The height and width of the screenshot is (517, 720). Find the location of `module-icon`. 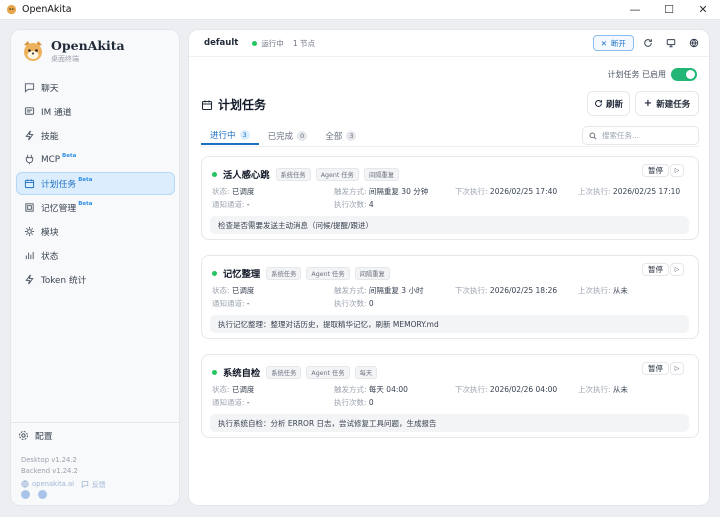

module-icon is located at coordinates (29, 231).